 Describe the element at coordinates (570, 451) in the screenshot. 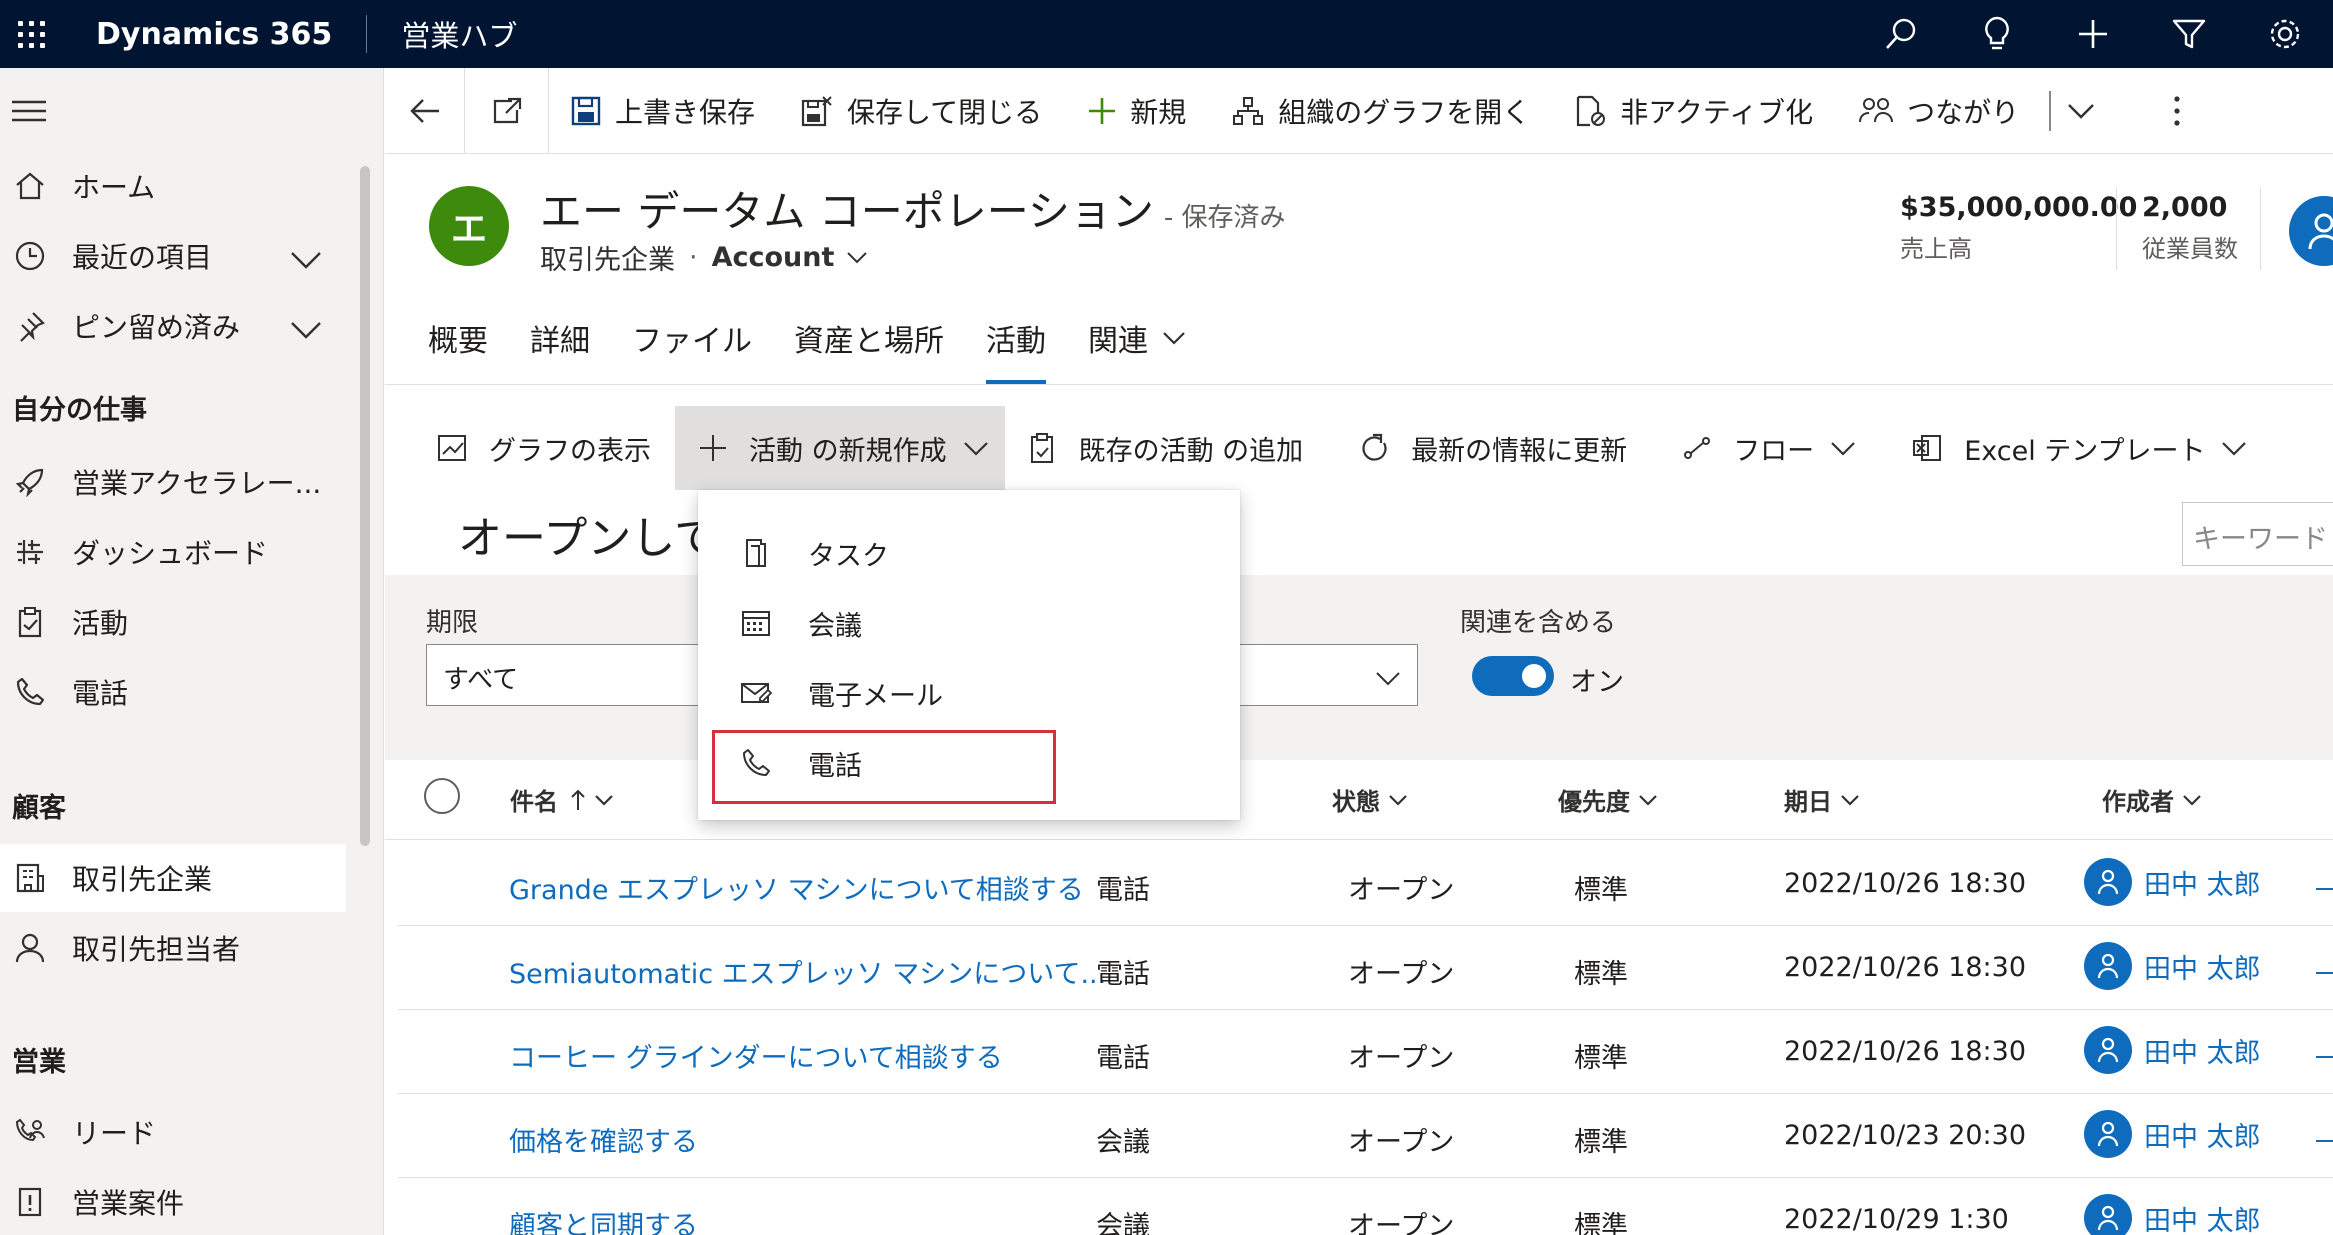

I see `show-chart-label: グラフの表示` at that location.